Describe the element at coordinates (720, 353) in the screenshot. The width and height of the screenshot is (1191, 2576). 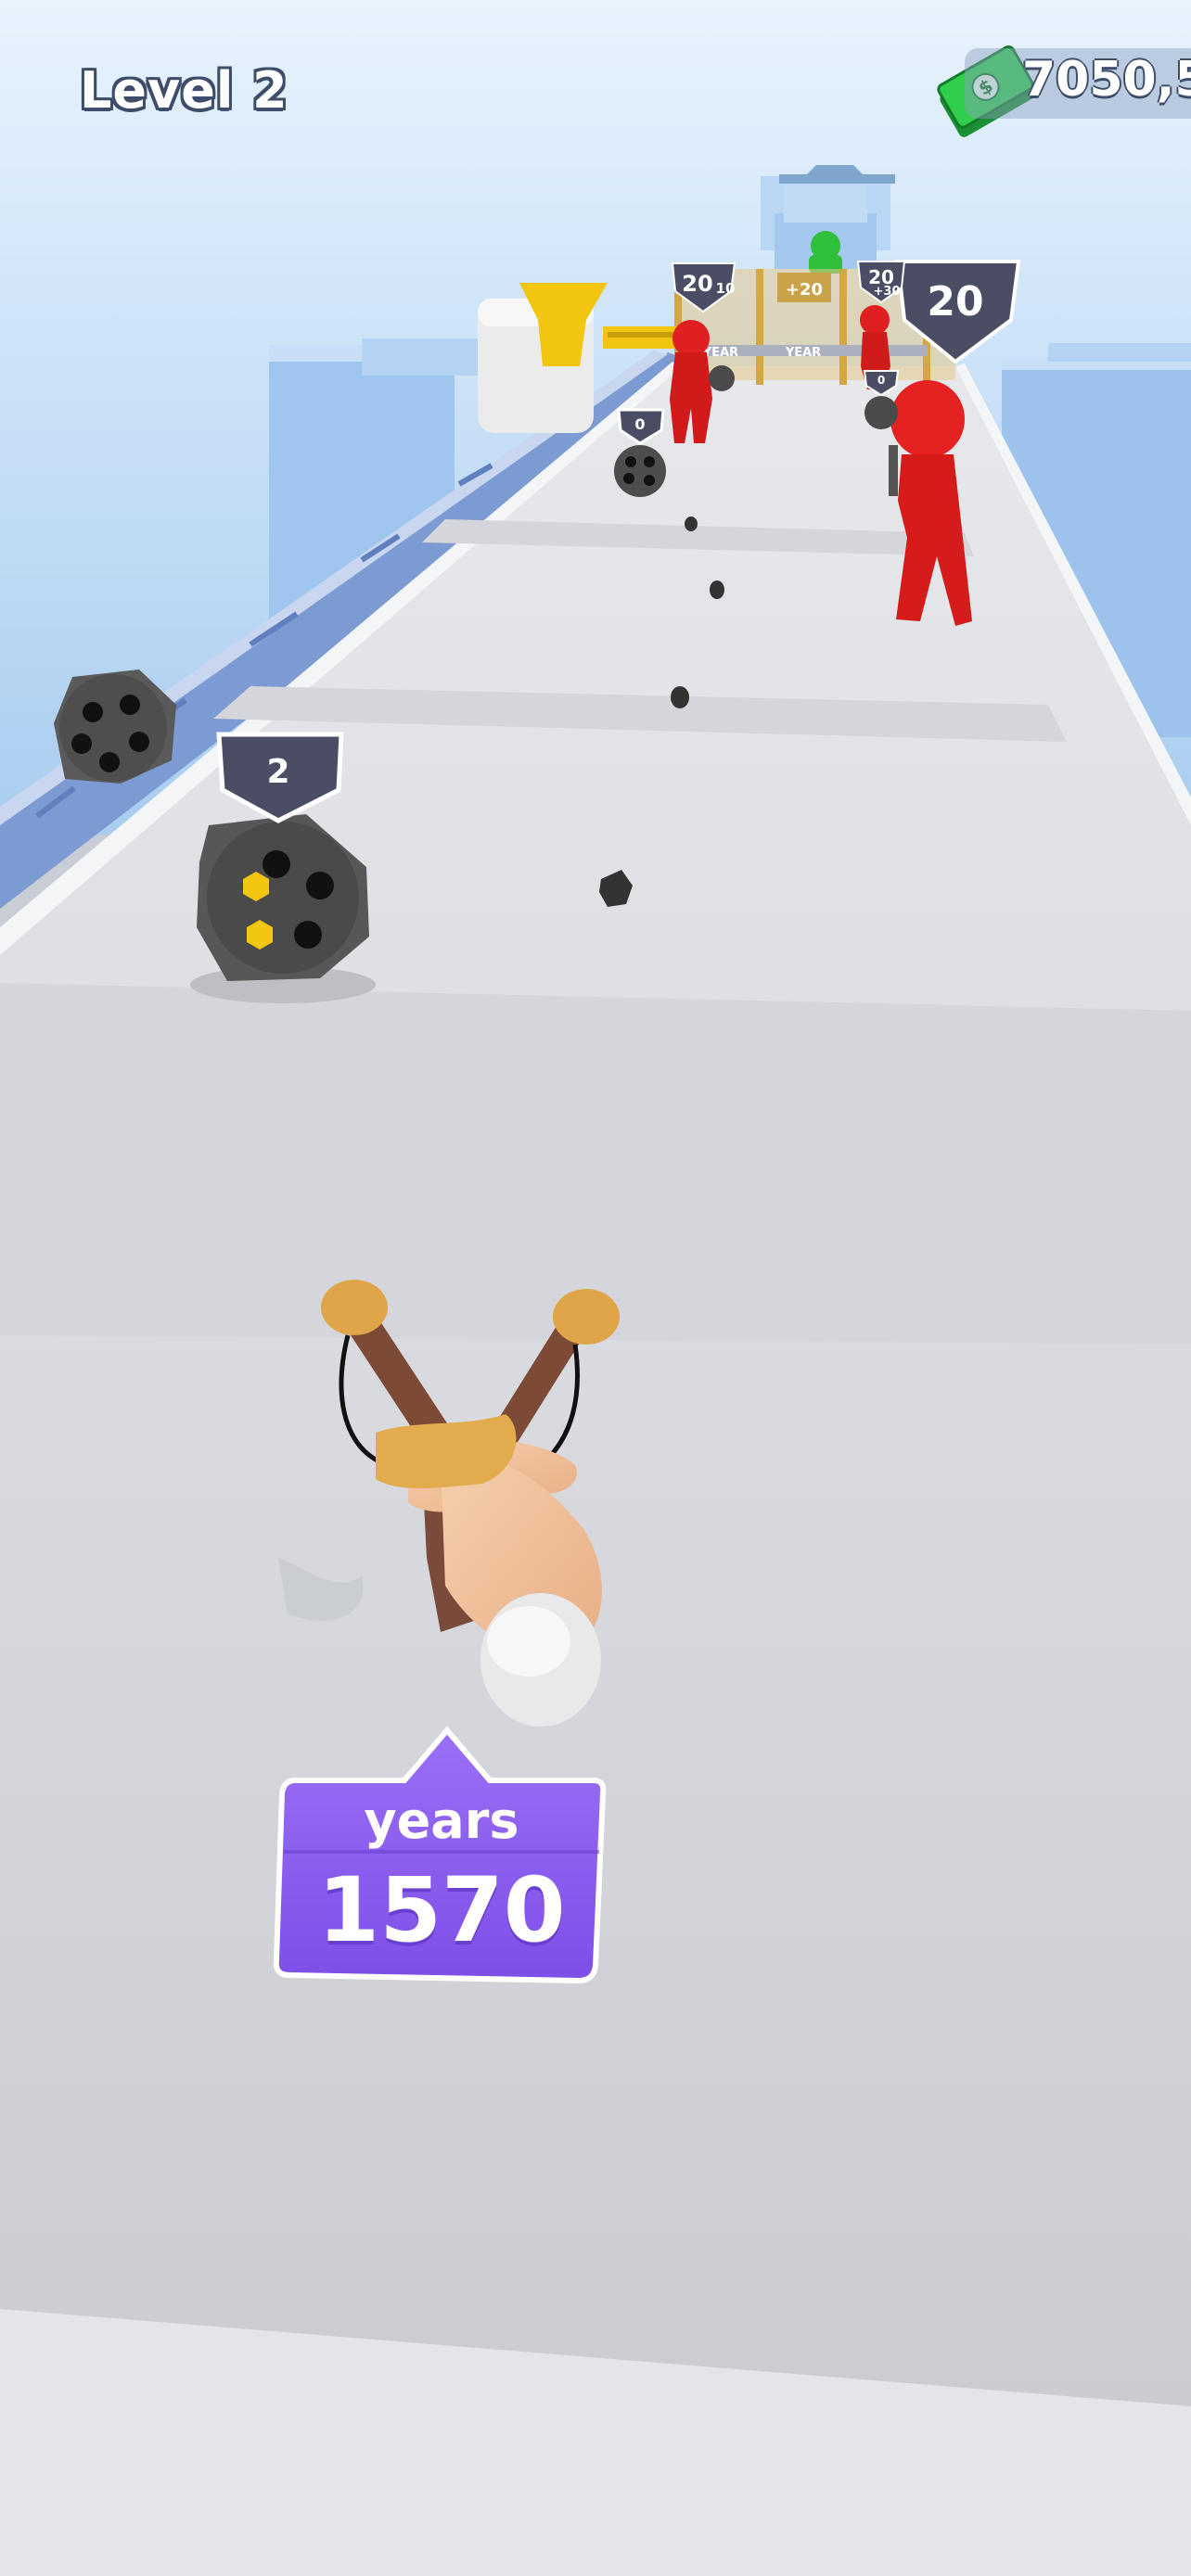
I see `gate-year-label-1: YEAR` at that location.